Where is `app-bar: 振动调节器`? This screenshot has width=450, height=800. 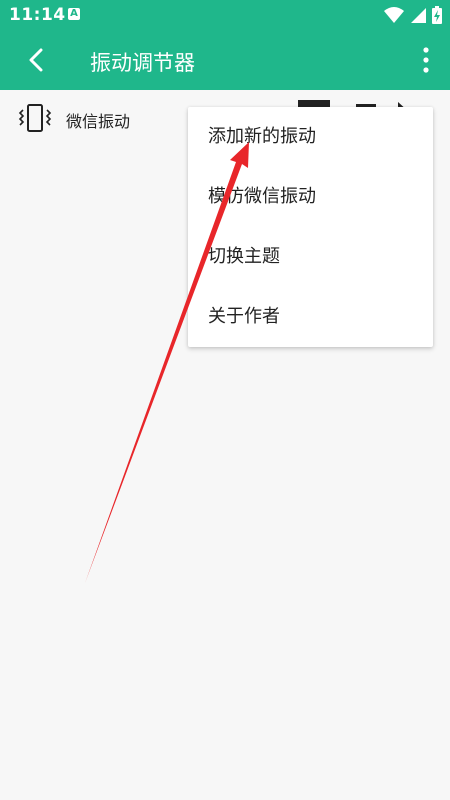
app-bar: 振动调节器 is located at coordinates (225, 60).